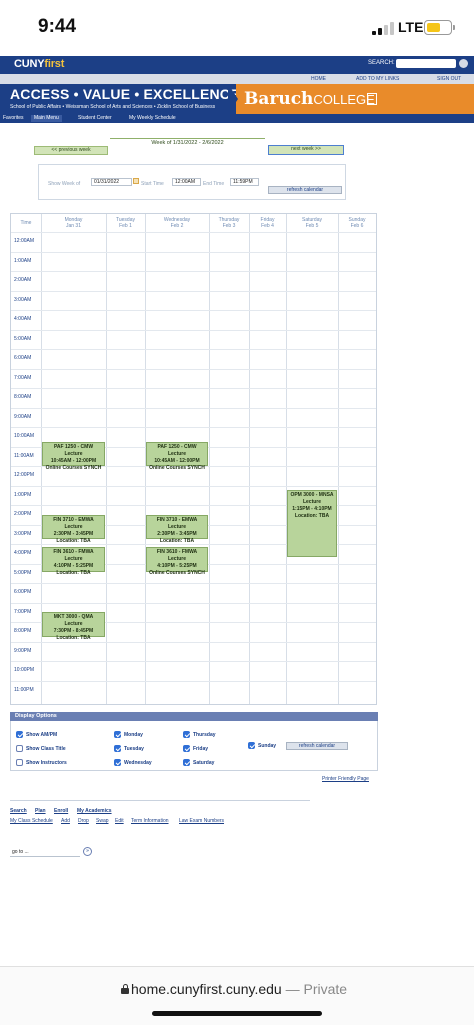  Describe the element at coordinates (73, 617) in the screenshot. I see `class-code: MKT 3000 - QMA` at that location.